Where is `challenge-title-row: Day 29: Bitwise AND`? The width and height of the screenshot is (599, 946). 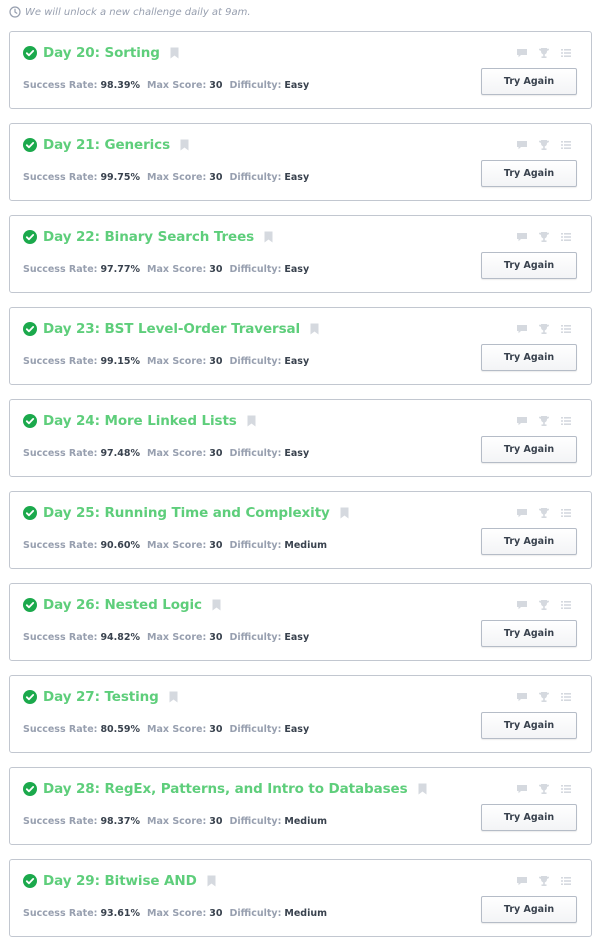
challenge-title-row: Day 29: Bitwise AND is located at coordinates (119, 881).